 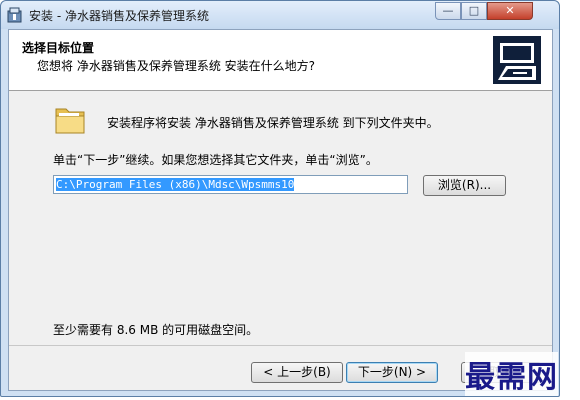 What do you see at coordinates (14, 15) in the screenshot?
I see `installer-box-icon` at bounding box center [14, 15].